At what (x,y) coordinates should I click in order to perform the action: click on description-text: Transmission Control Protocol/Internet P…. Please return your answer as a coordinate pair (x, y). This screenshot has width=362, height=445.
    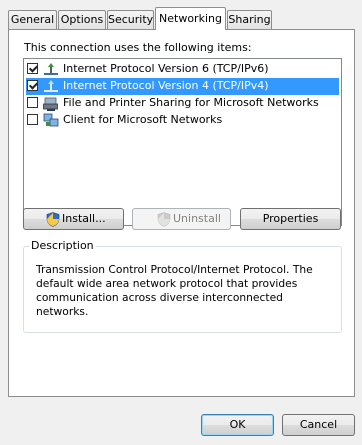
    Looking at the image, I should click on (174, 290).